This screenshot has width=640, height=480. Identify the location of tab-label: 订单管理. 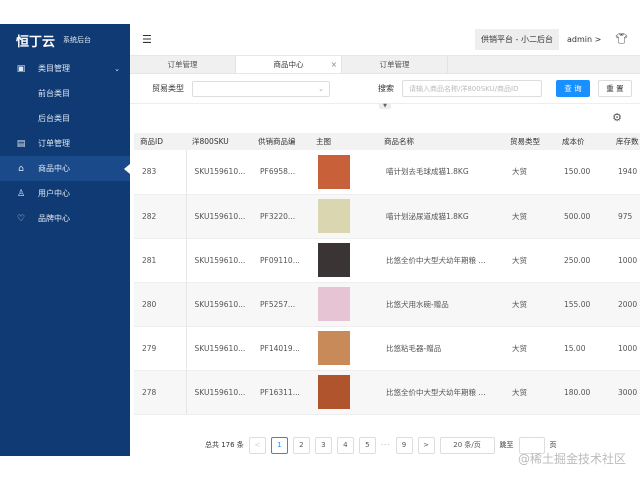
(394, 64).